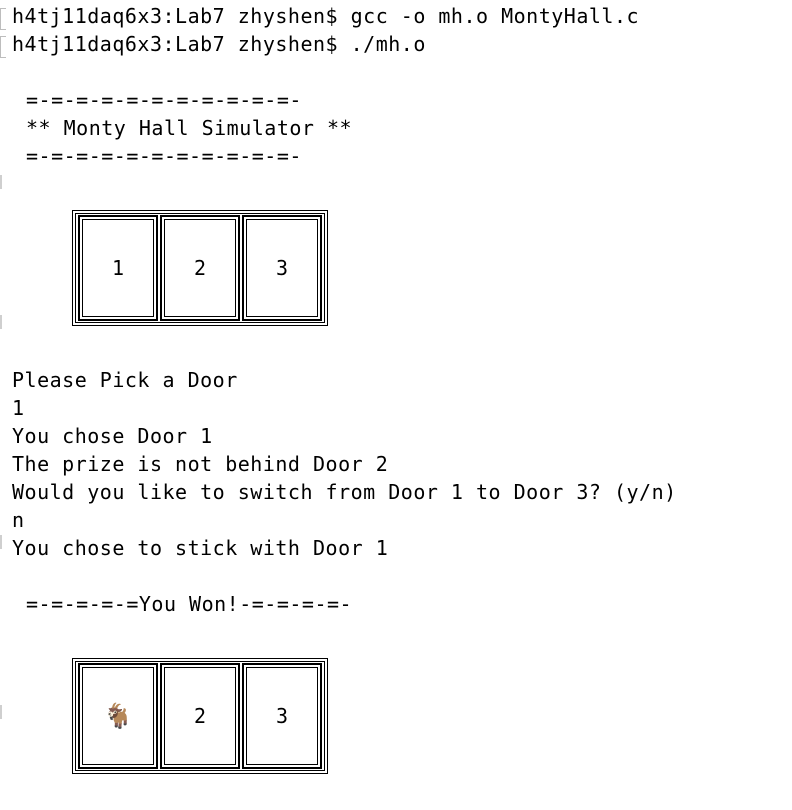 The height and width of the screenshot is (810, 792). Describe the element at coordinates (200, 548) in the screenshot. I see `stick-message: You chose to stick with Door 1` at that location.